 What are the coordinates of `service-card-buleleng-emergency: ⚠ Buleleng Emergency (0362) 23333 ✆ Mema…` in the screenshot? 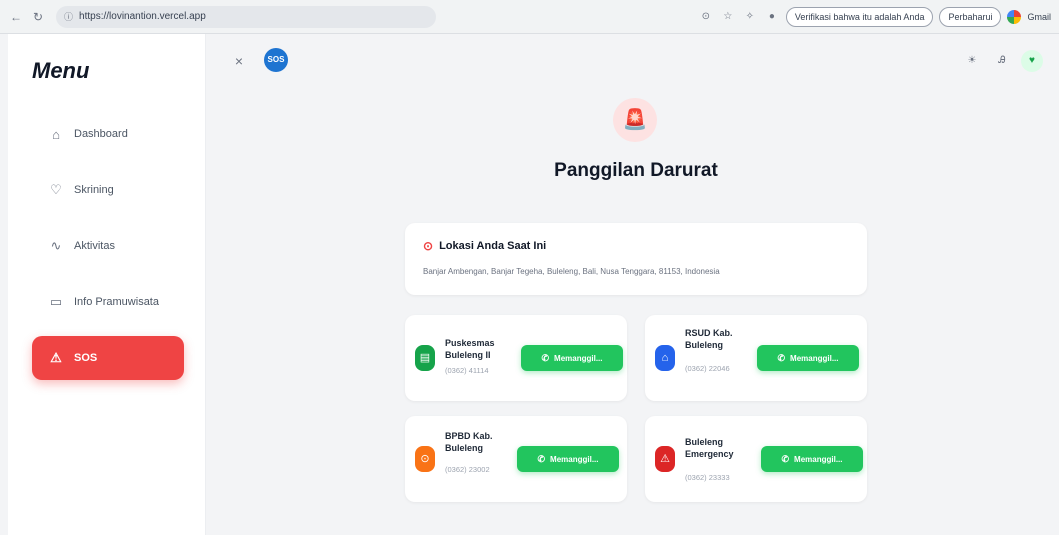 It's located at (756, 459).